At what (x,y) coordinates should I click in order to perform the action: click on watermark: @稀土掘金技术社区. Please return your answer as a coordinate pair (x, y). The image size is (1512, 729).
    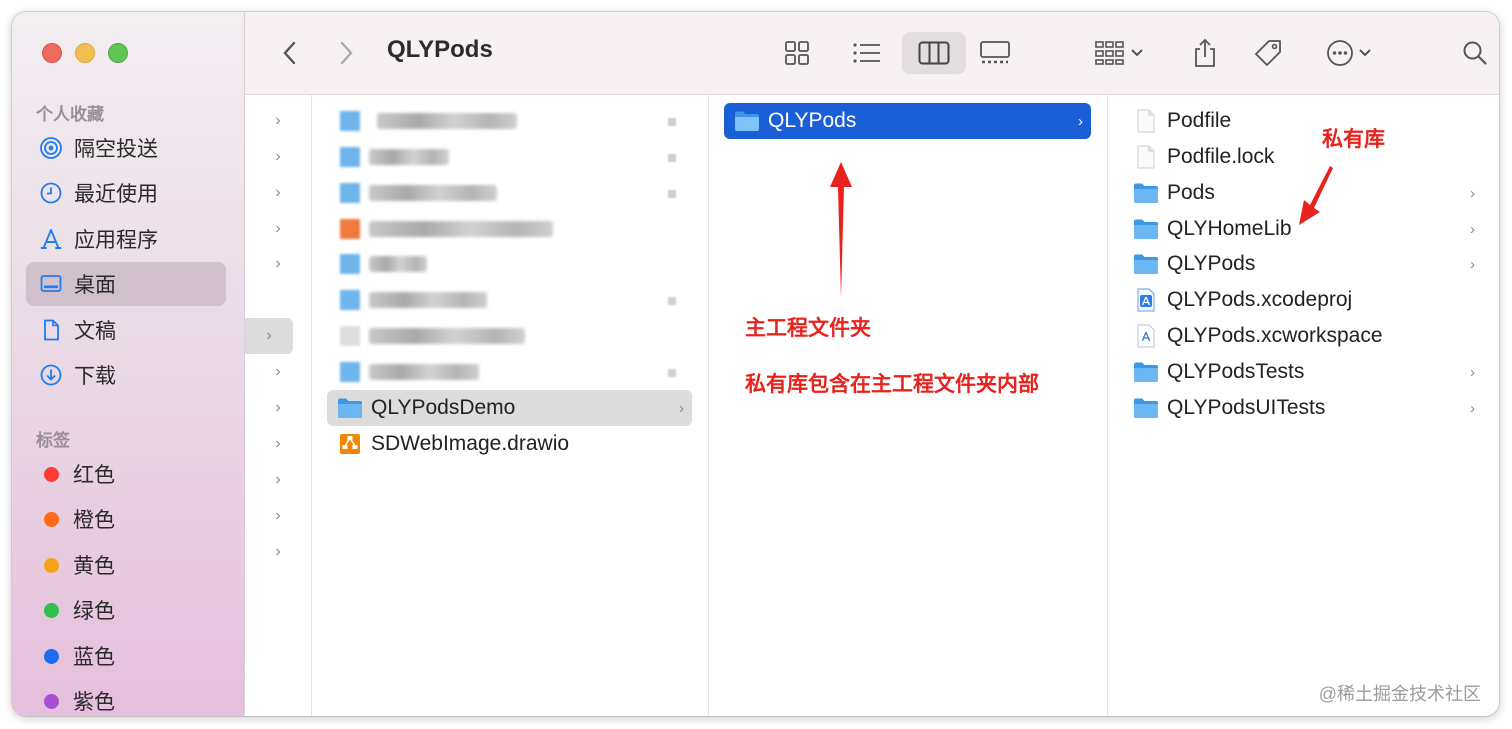
    Looking at the image, I should click on (1399, 694).